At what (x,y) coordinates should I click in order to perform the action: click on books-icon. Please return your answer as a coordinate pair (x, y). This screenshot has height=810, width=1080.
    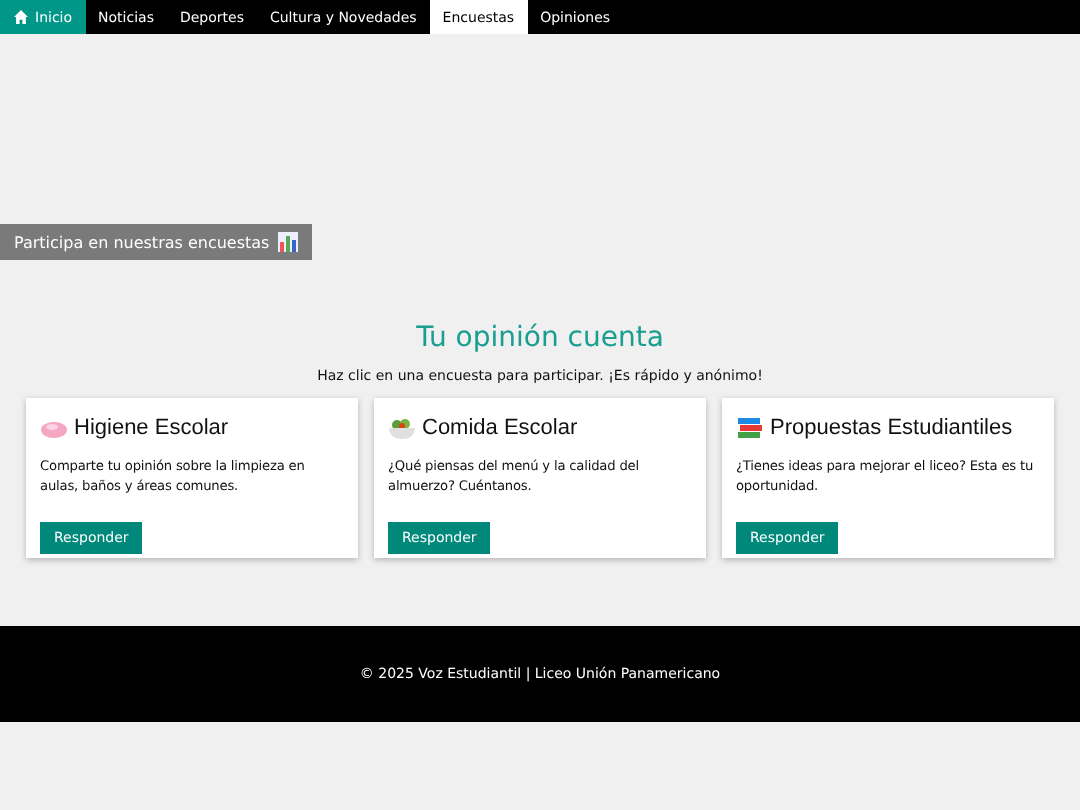
    Looking at the image, I should click on (750, 428).